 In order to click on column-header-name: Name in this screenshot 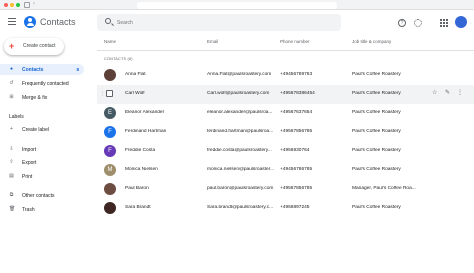, I will do `click(110, 41)`.